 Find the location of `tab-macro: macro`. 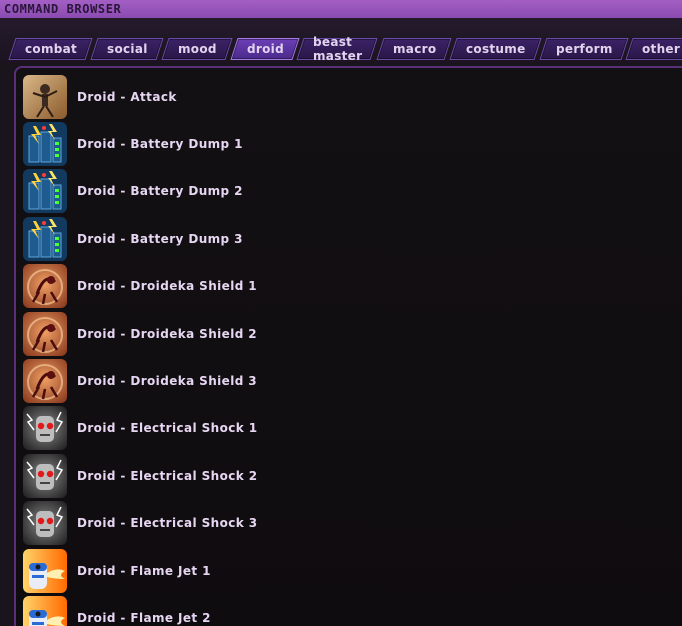

tab-macro: macro is located at coordinates (414, 49).